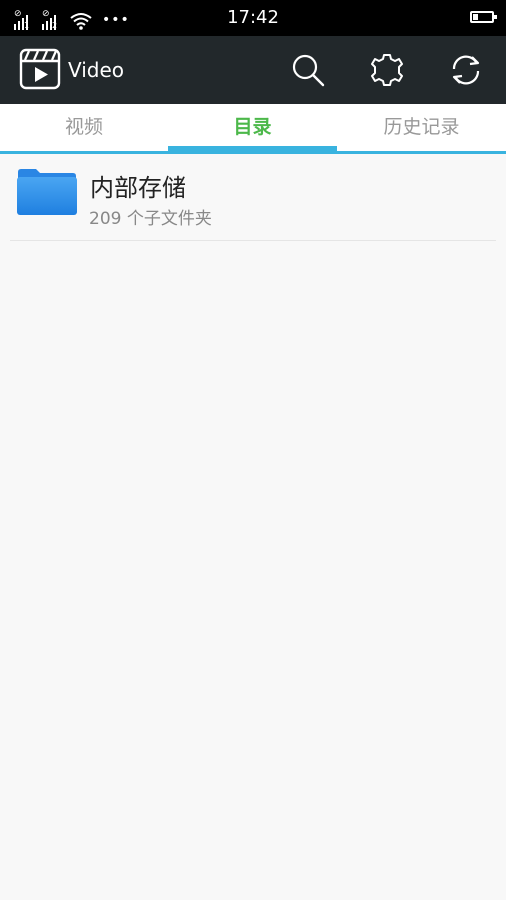  I want to click on tab-directory-label: 目录, so click(252, 127).